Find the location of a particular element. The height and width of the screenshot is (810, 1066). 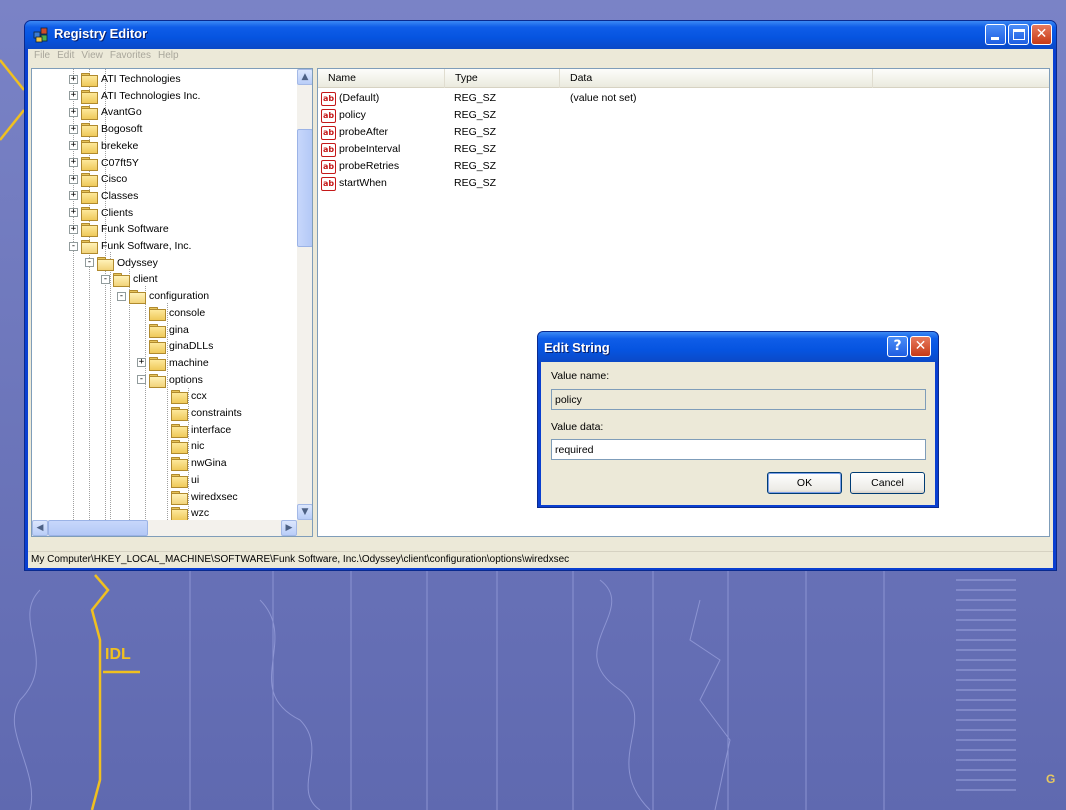

menu-help: Help is located at coordinates (170, 57).